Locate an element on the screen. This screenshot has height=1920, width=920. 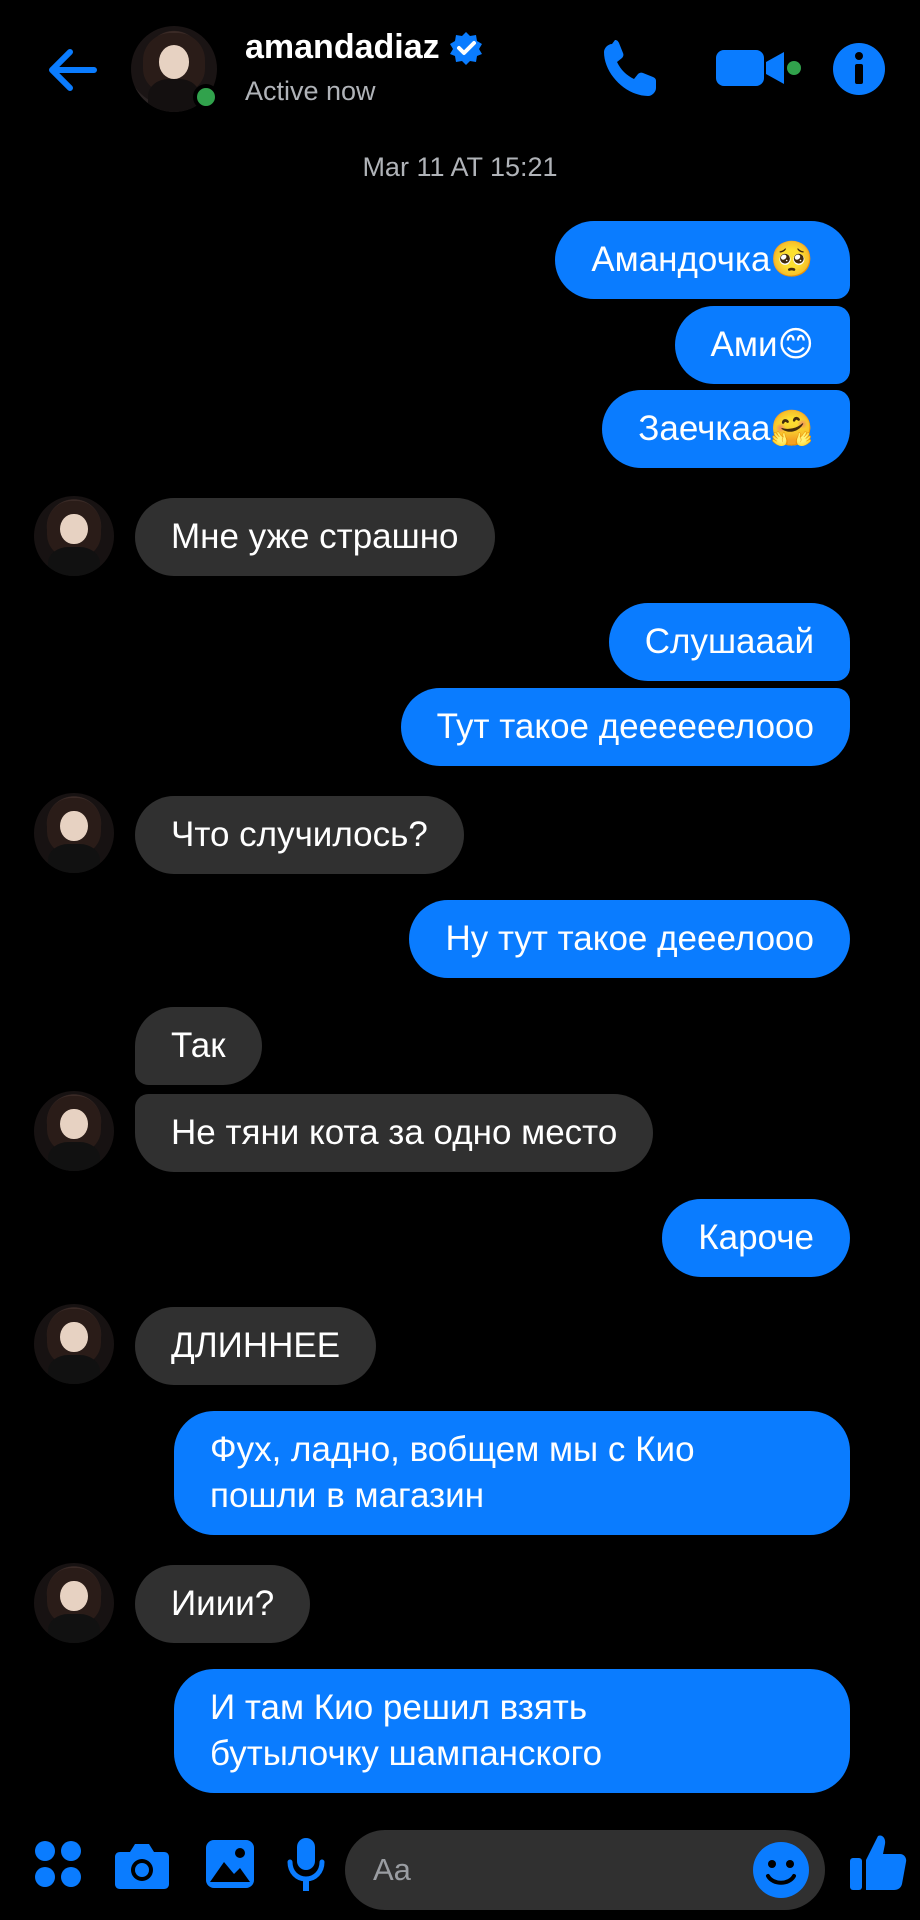
microphone-icon is located at coordinates (306, 1865).